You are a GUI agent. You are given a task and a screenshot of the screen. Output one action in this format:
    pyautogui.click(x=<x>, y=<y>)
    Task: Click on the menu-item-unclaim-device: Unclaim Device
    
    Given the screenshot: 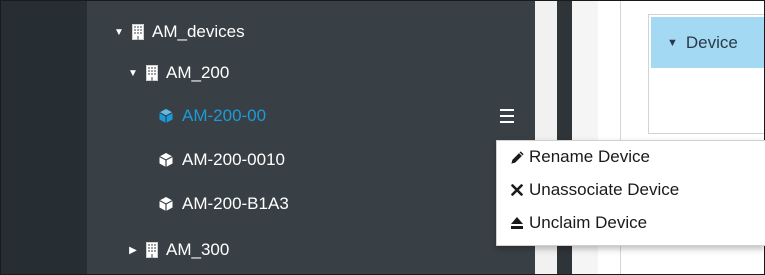 What is the action you would take?
    pyautogui.click(x=578, y=223)
    